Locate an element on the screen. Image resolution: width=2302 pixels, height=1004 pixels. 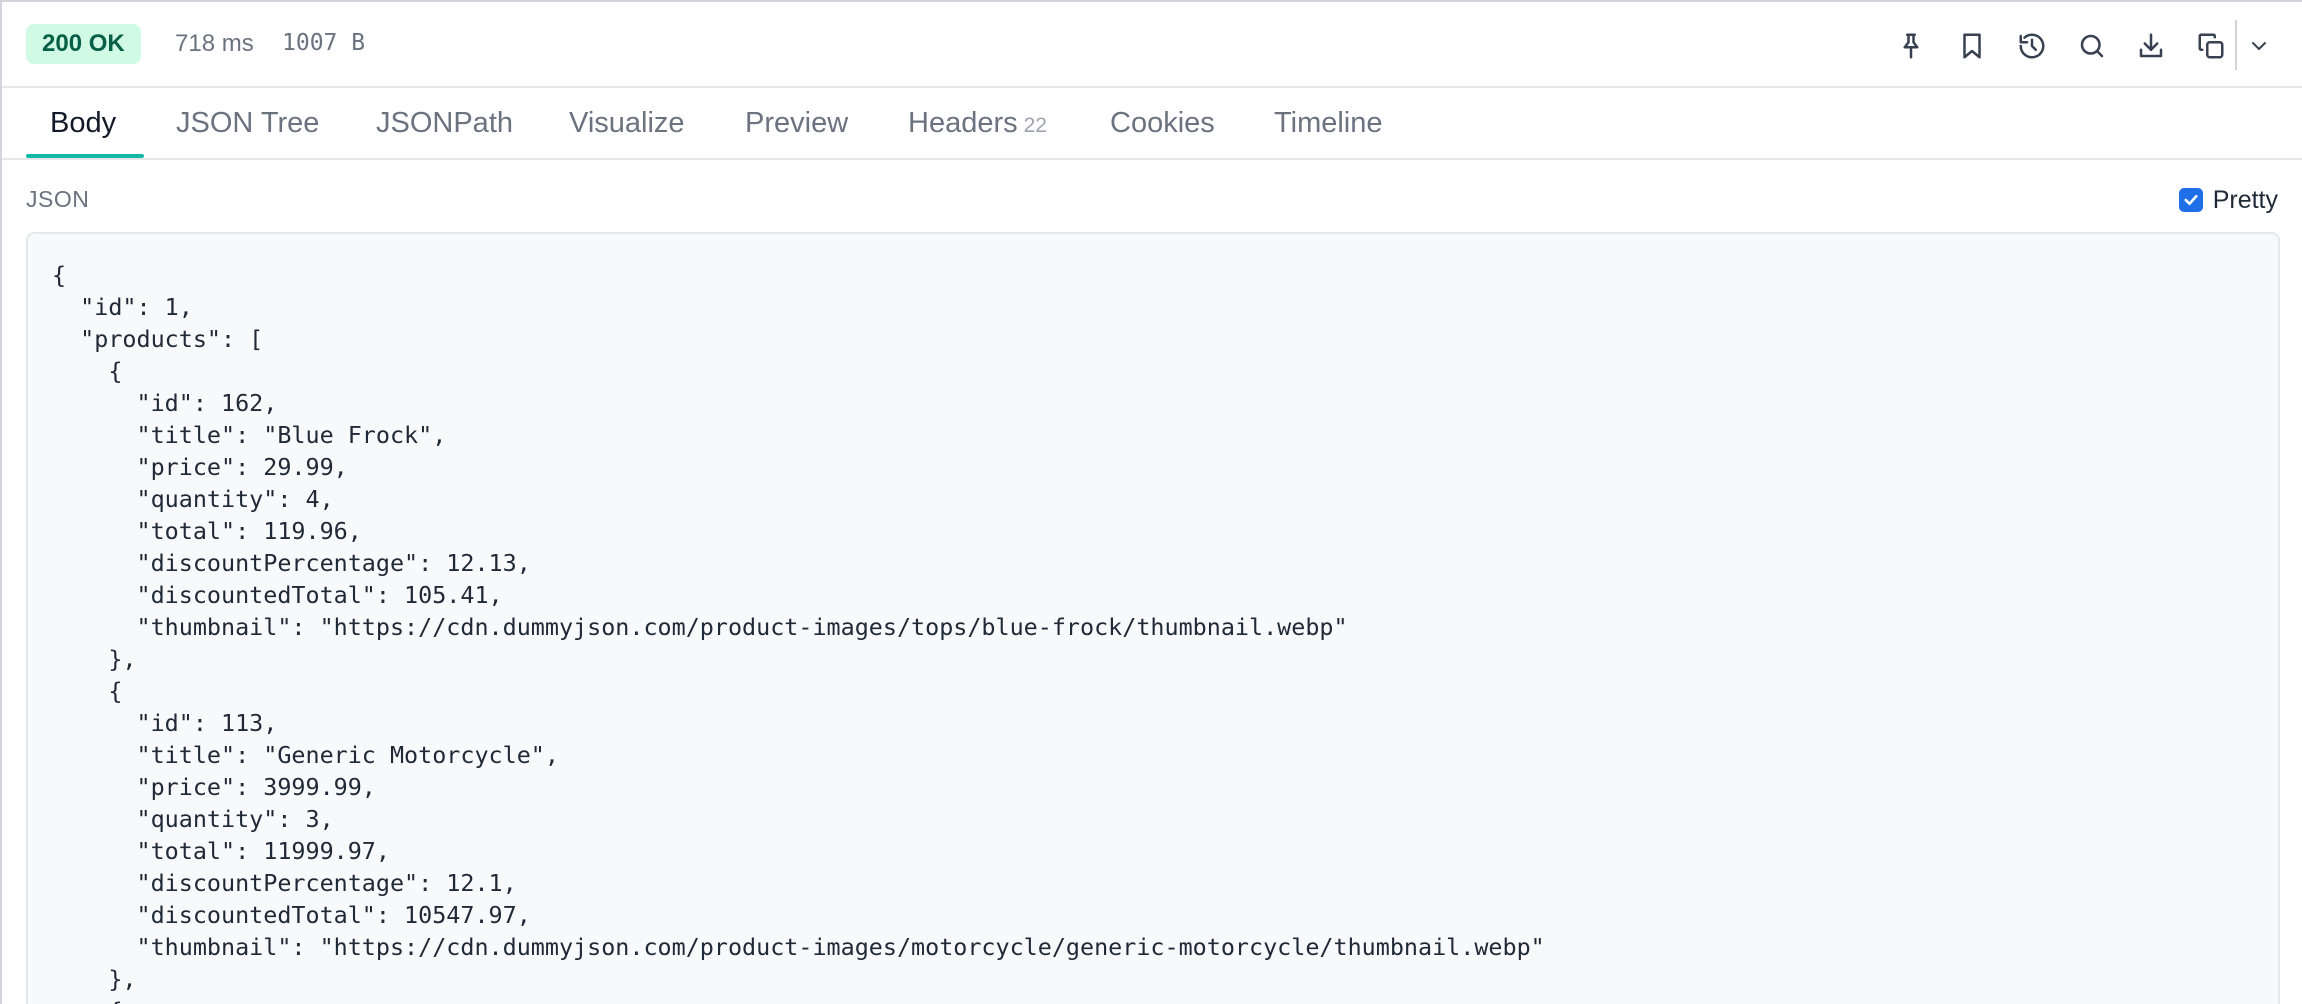
tab-json-tree: JSON Tree is located at coordinates (247, 123).